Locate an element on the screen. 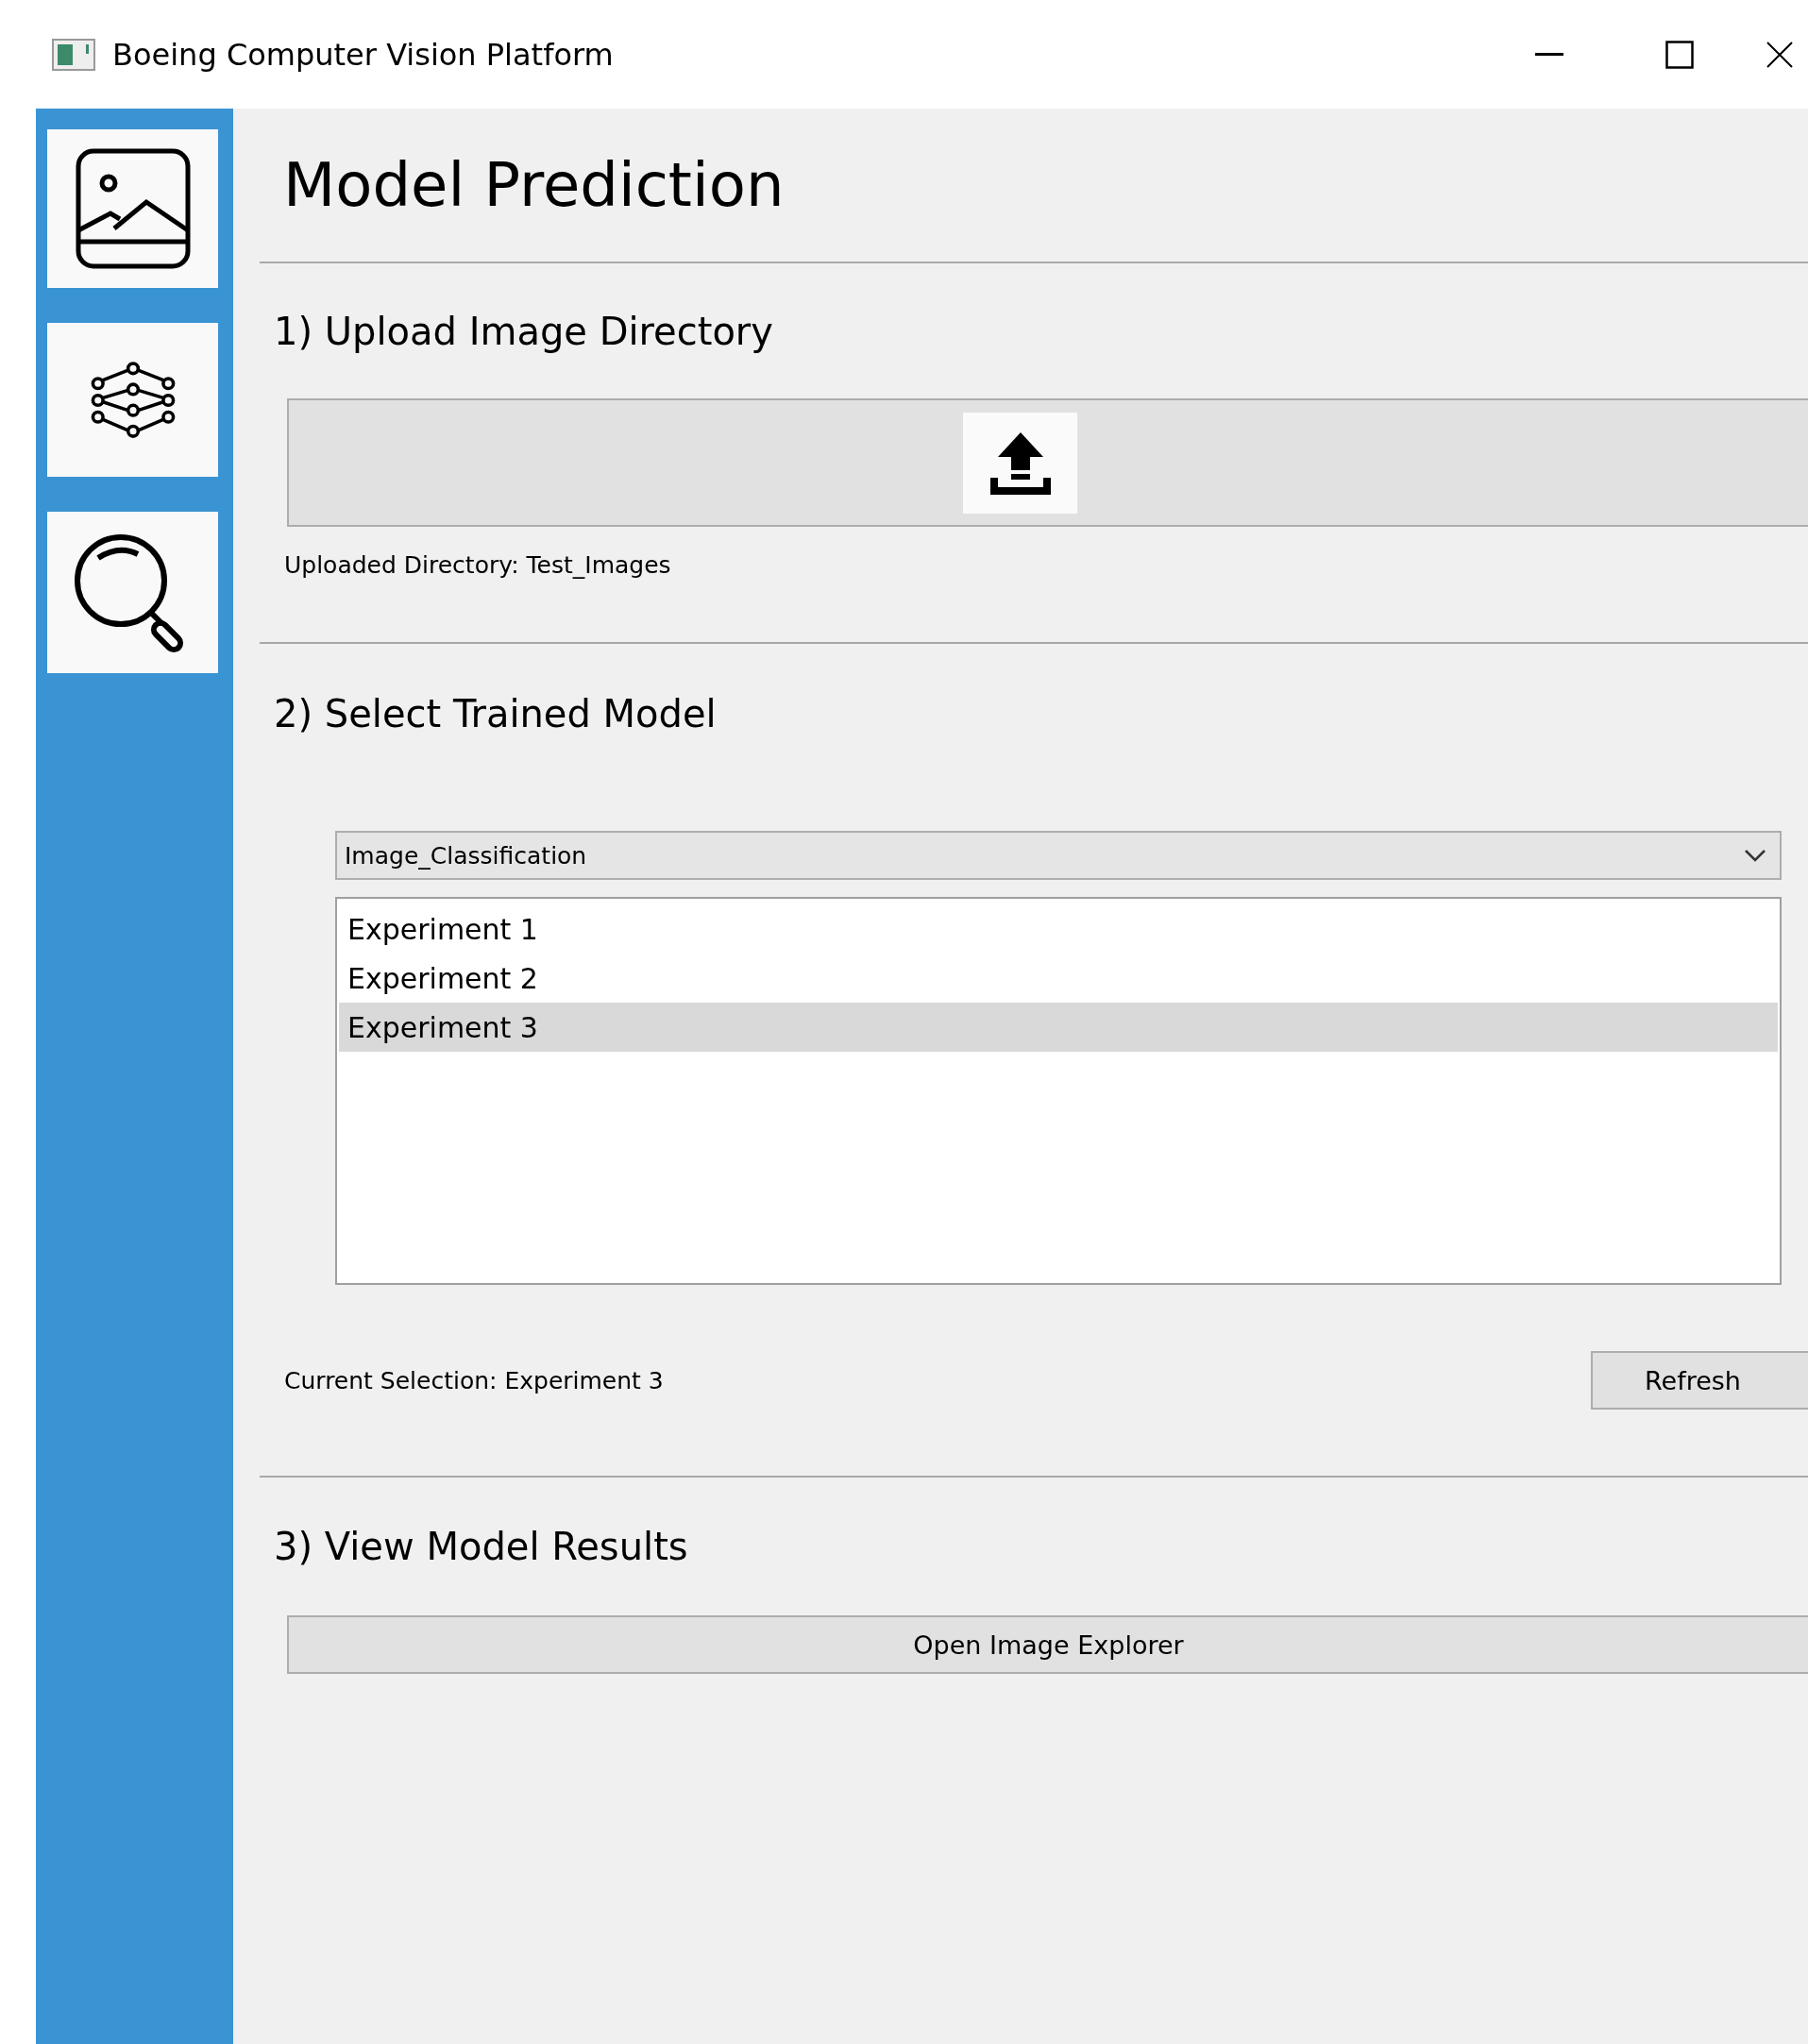  status-text: Current Selection: Experiment 3 is located at coordinates (473, 1380).